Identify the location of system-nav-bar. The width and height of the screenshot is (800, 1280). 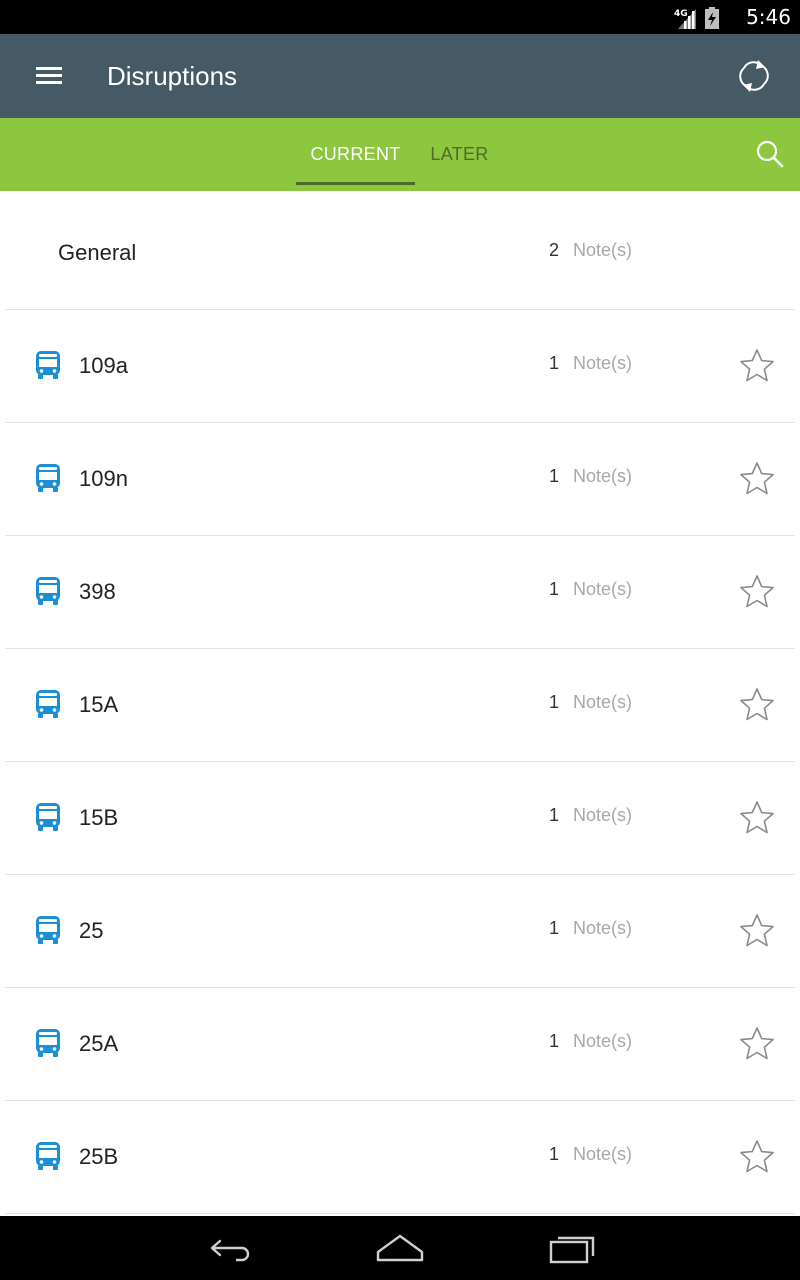
(400, 1248).